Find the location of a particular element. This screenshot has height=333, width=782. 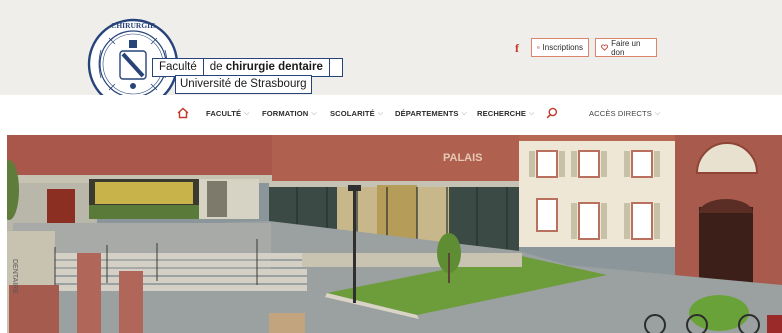

inscriptions-button: Inscriptions is located at coordinates (560, 47).